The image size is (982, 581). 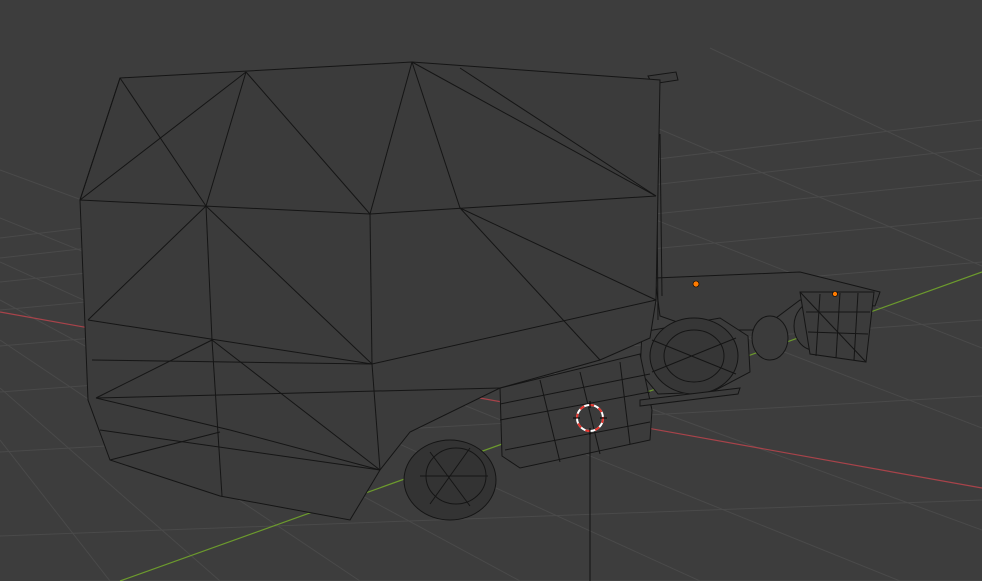 I want to click on rear-light-panel, so click(x=837, y=327).